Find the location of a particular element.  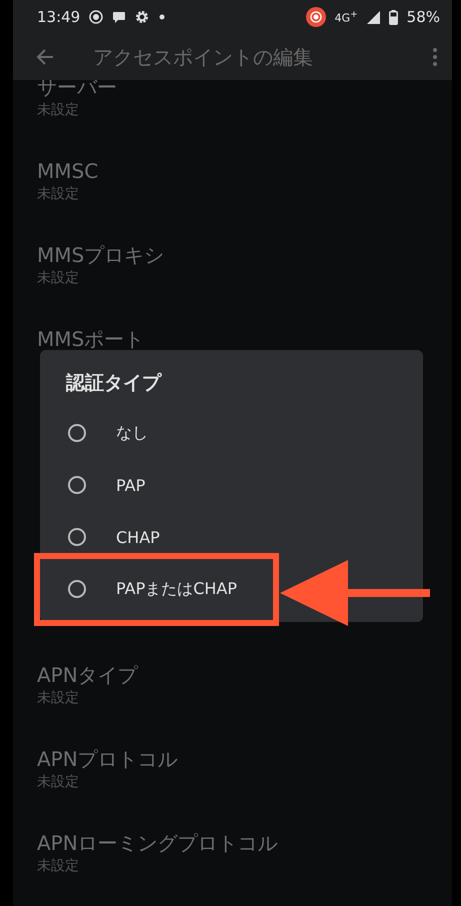

recording-icon is located at coordinates (316, 17).